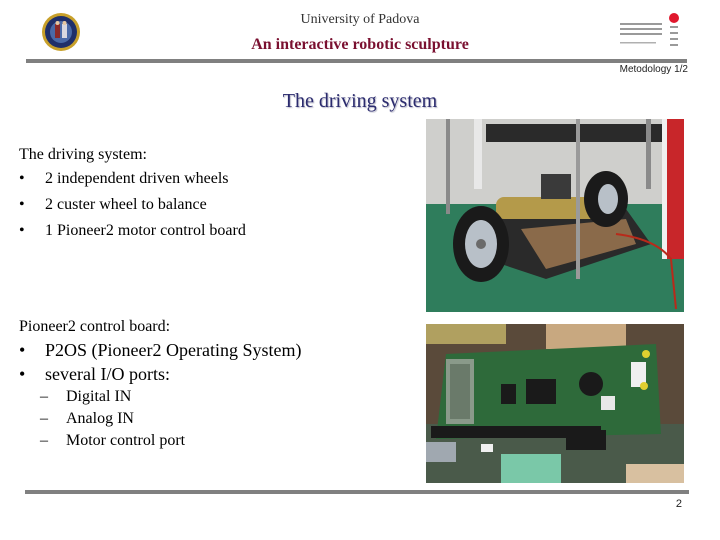 This screenshot has height=540, width=720. I want to click on robot-base-photo, so click(555, 215).